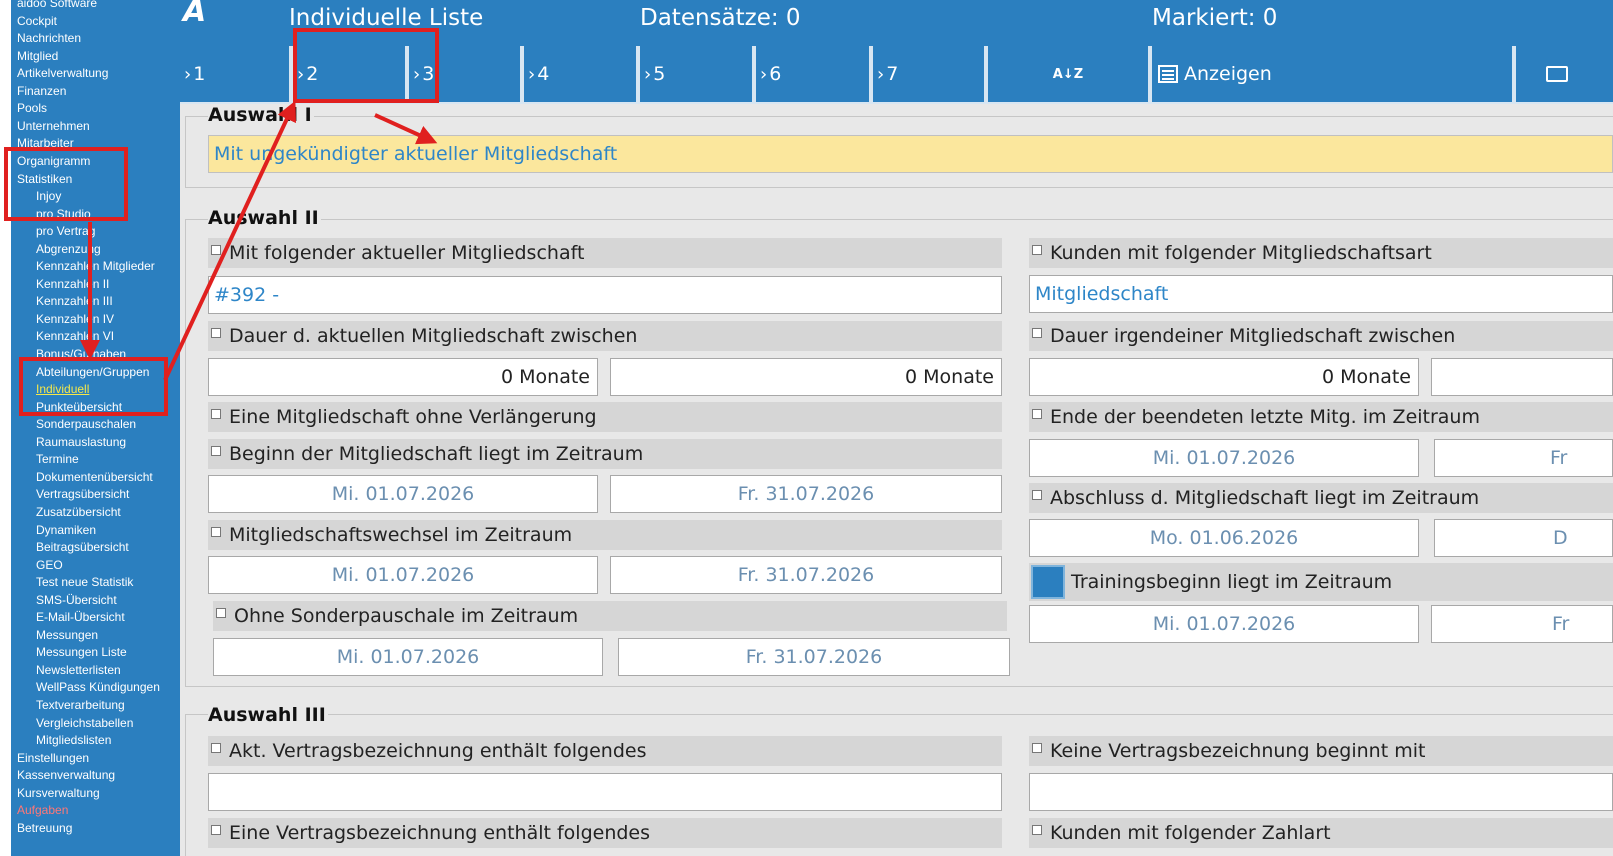 The height and width of the screenshot is (856, 1613). Describe the element at coordinates (78, 512) in the screenshot. I see `sidebar-item: Zusatzübersicht` at that location.